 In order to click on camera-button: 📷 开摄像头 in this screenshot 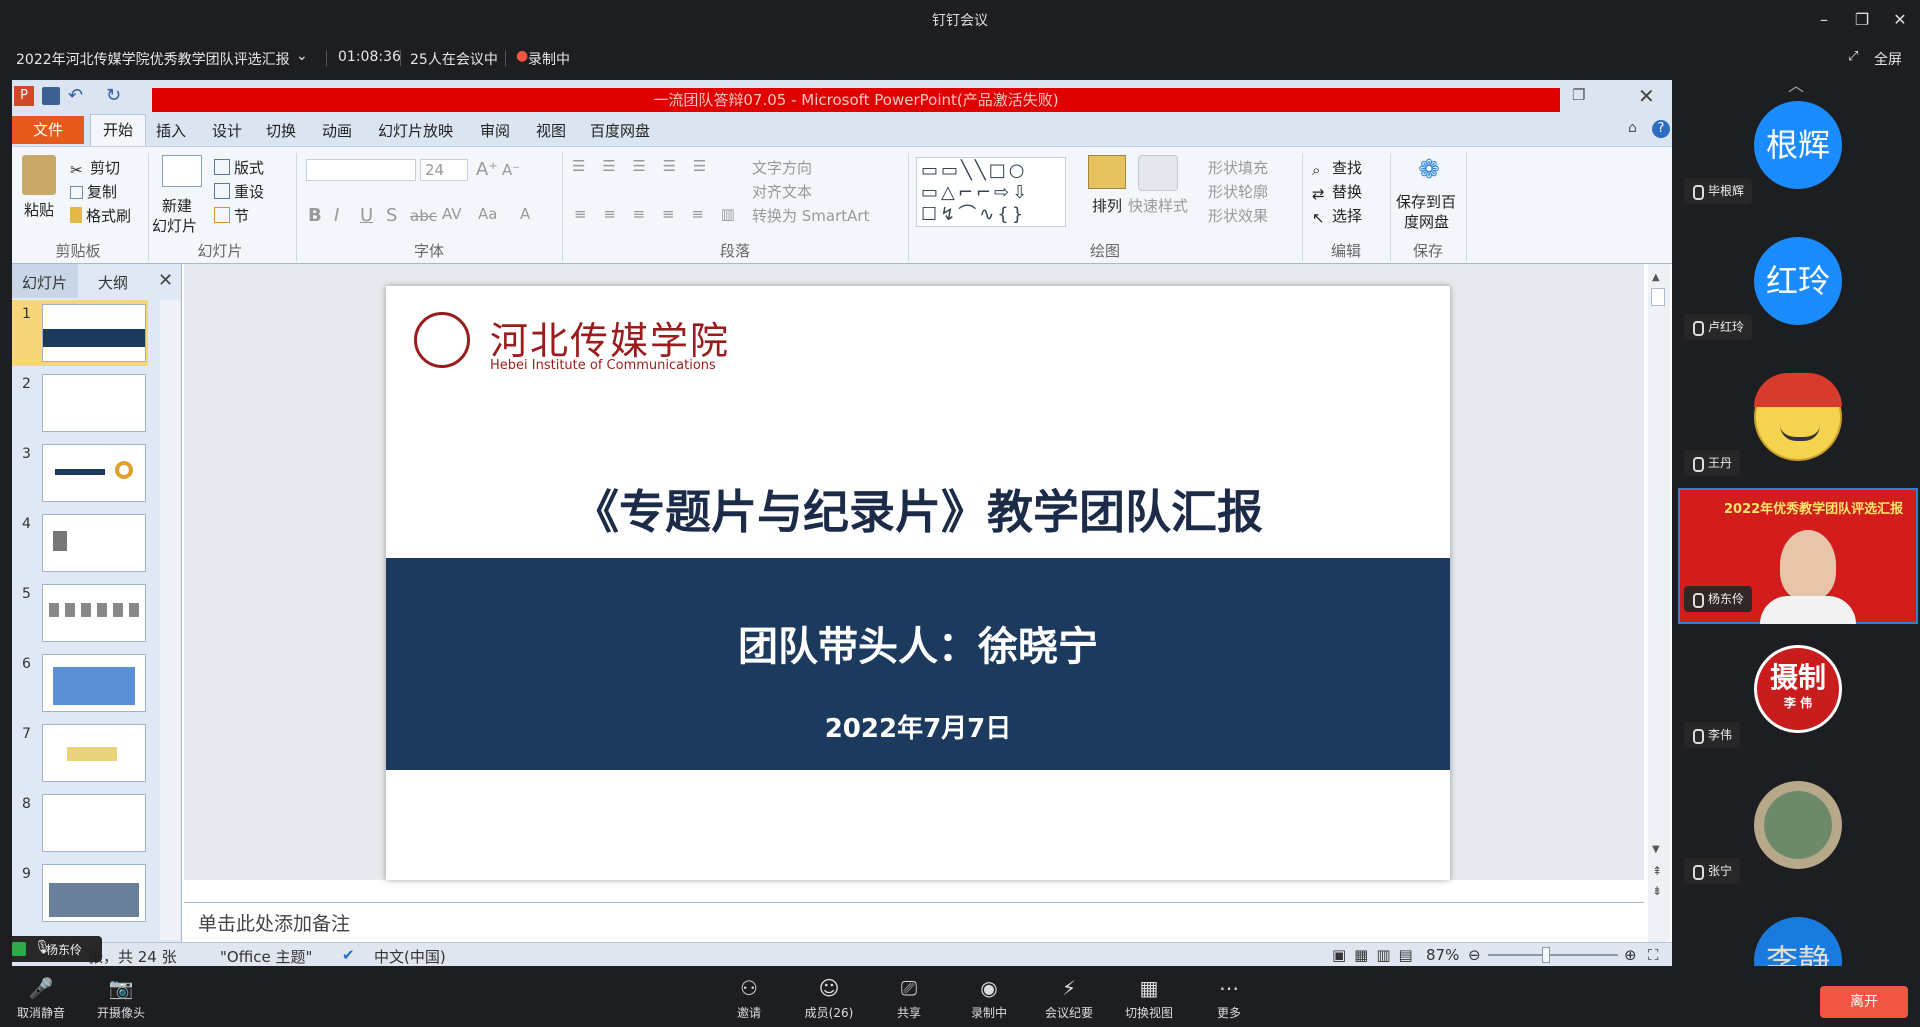, I will do `click(121, 998)`.